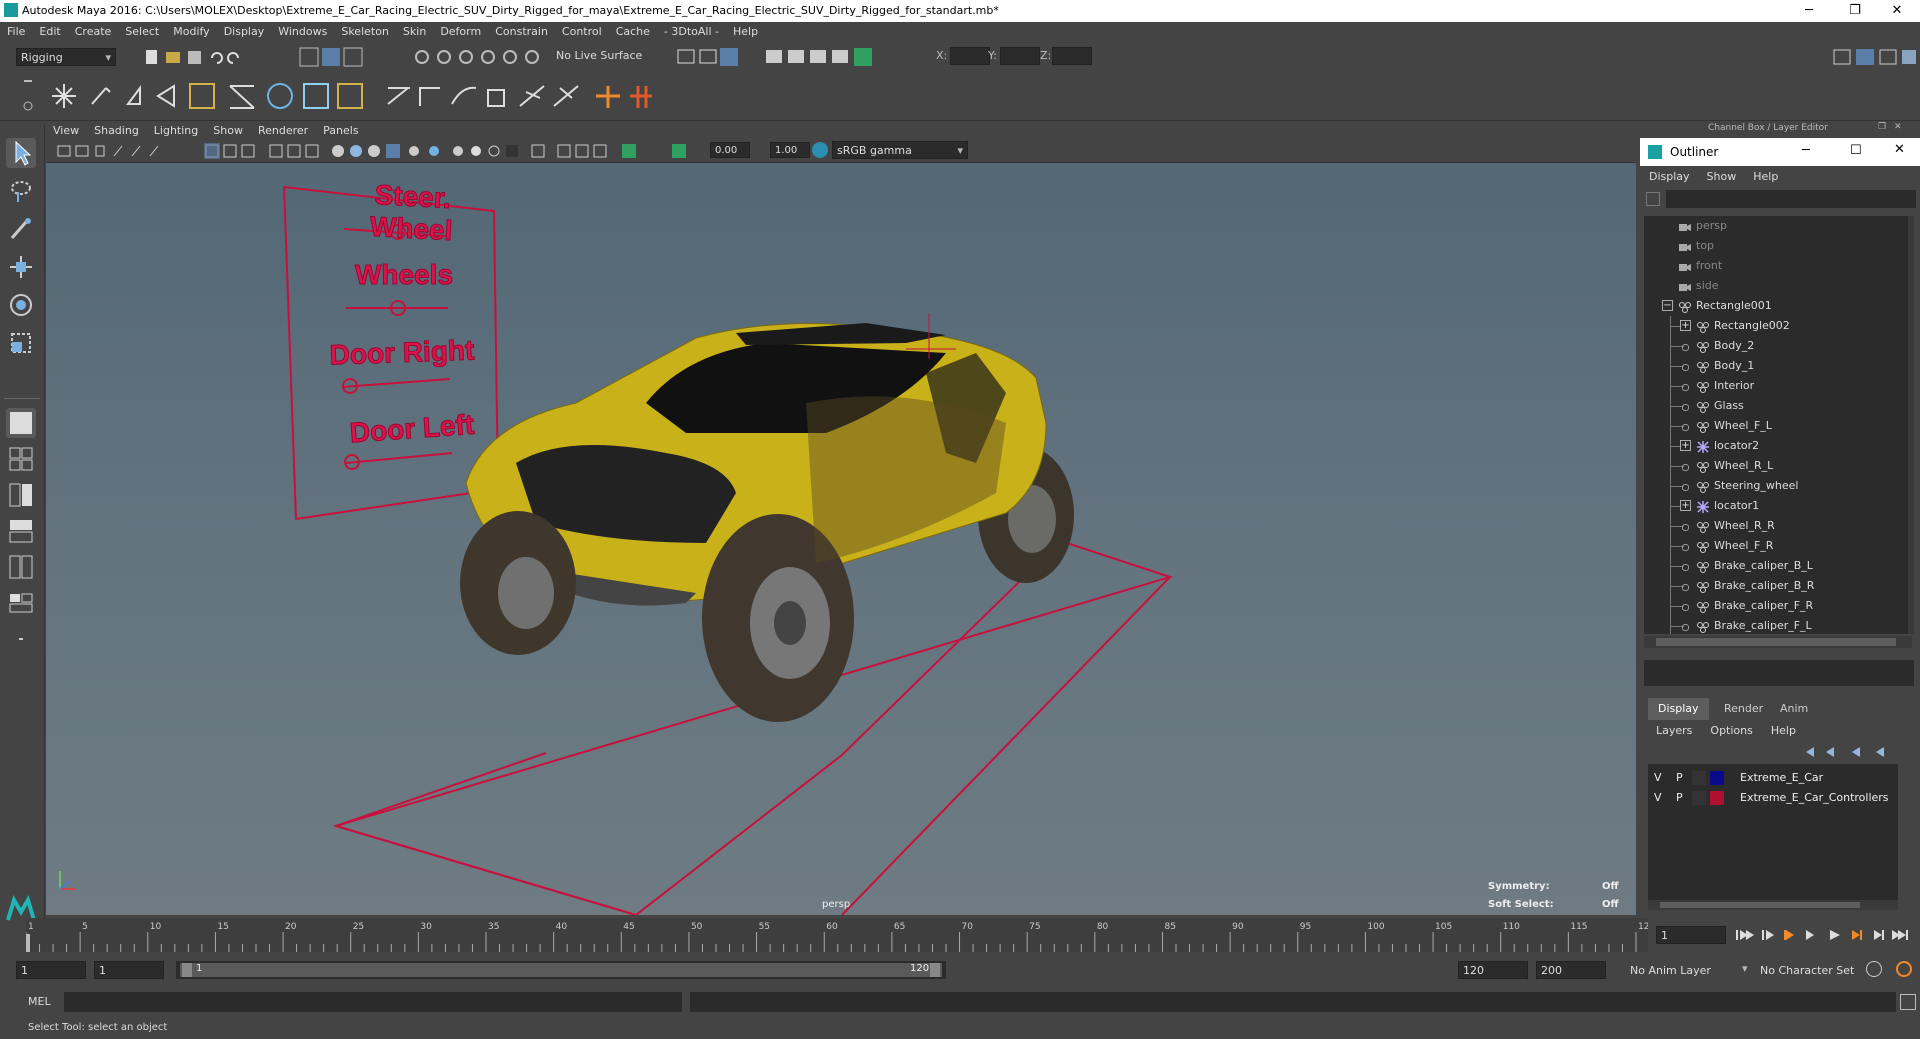 The width and height of the screenshot is (1920, 1039). I want to click on menu-control: Control, so click(582, 30).